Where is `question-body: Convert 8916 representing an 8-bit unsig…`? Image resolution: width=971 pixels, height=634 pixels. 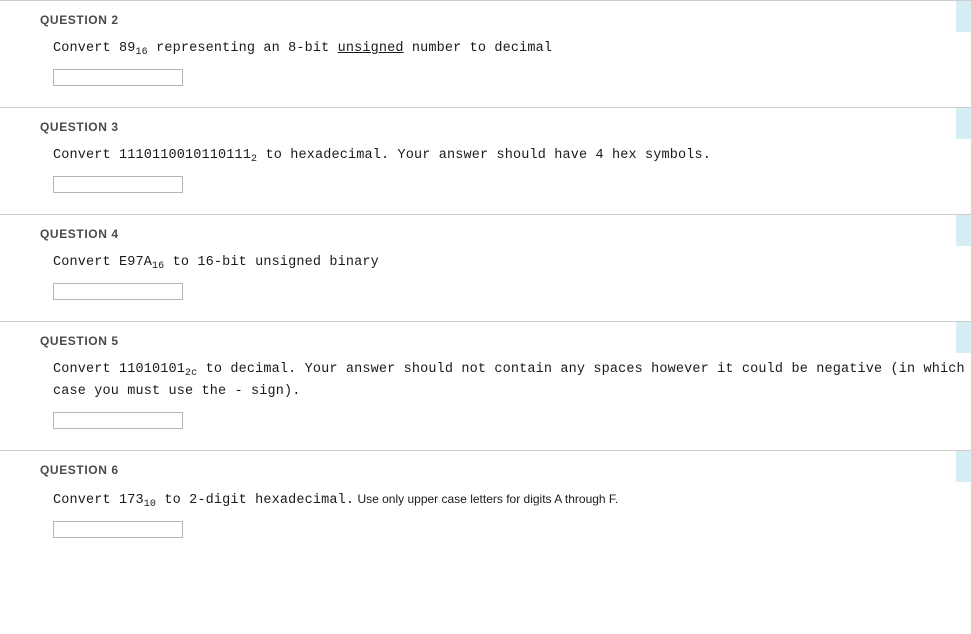 question-body: Convert 8916 representing an 8-bit unsig… is located at coordinates (485, 66).